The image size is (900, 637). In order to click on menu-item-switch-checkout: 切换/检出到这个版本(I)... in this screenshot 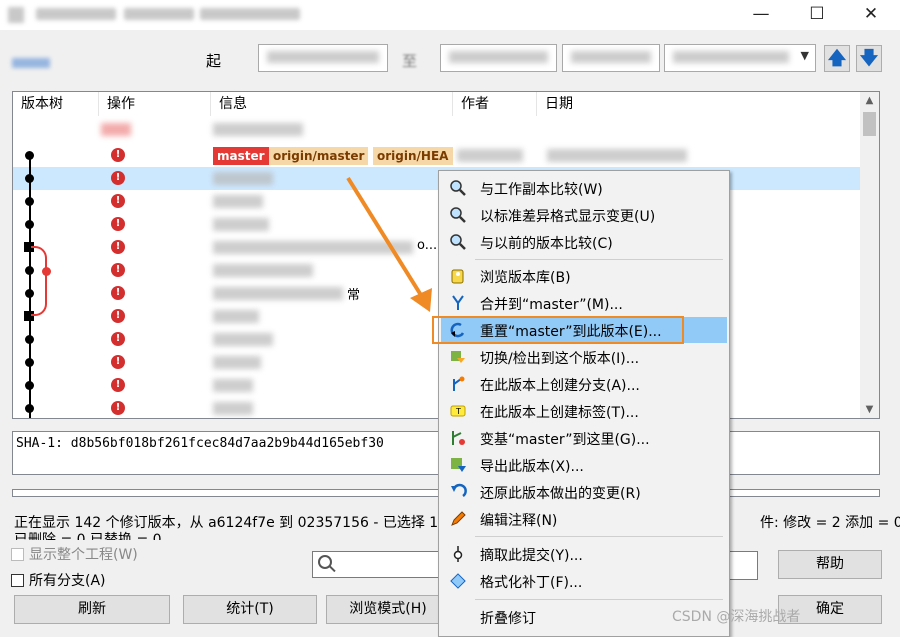, I will do `click(584, 357)`.